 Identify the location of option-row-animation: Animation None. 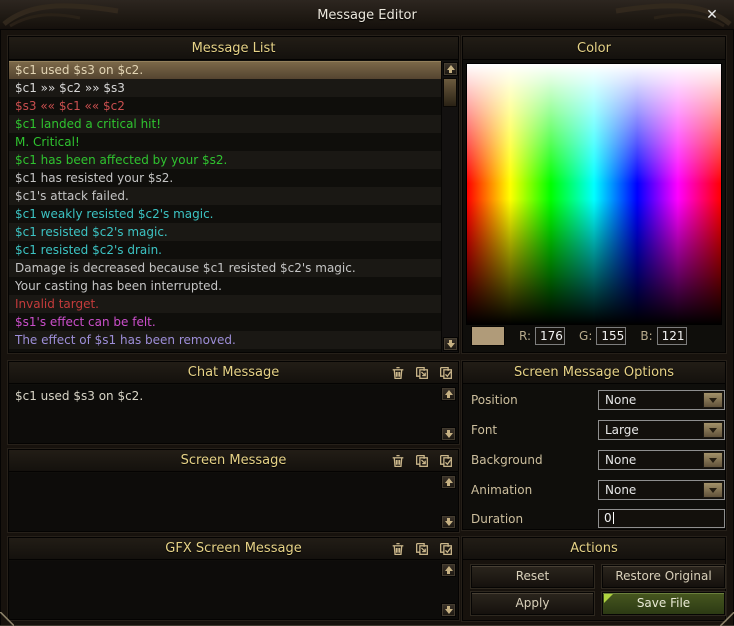
(594, 490).